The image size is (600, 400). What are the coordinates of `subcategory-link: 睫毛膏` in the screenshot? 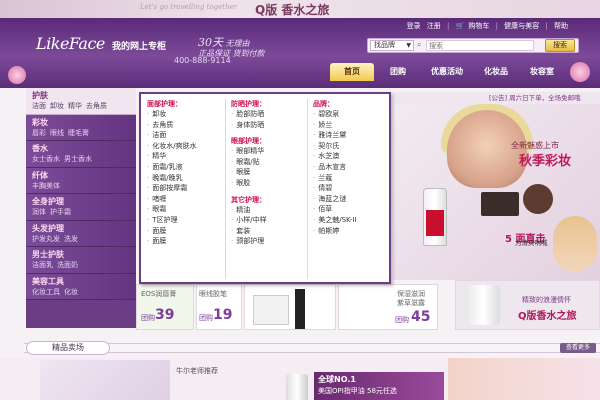 It's located at (78, 133).